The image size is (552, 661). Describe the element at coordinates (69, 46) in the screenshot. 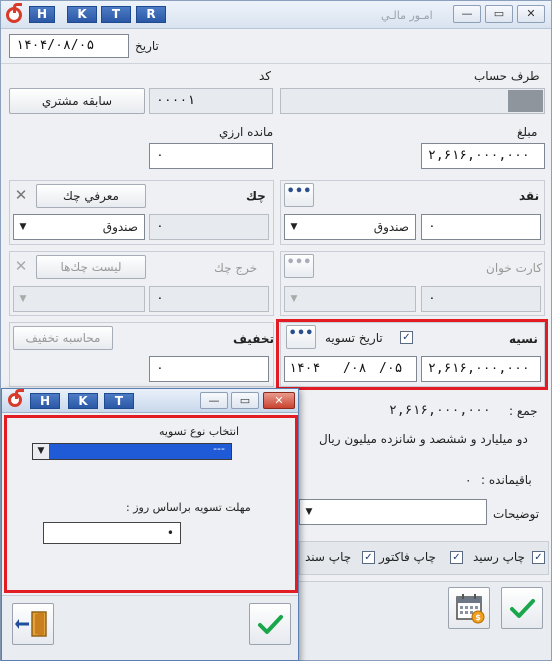

I see `date-field: ۱۴۰۴/۰۸/۰۵` at that location.